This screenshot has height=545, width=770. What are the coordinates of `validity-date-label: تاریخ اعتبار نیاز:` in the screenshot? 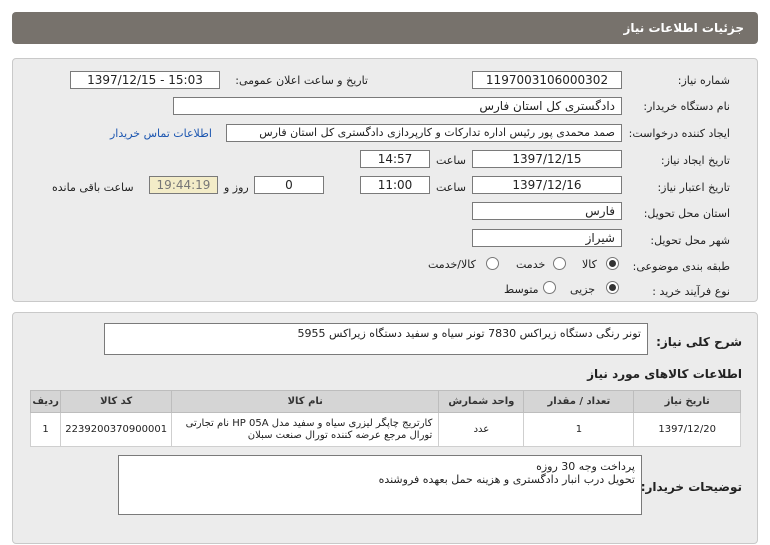 It's located at (693, 187).